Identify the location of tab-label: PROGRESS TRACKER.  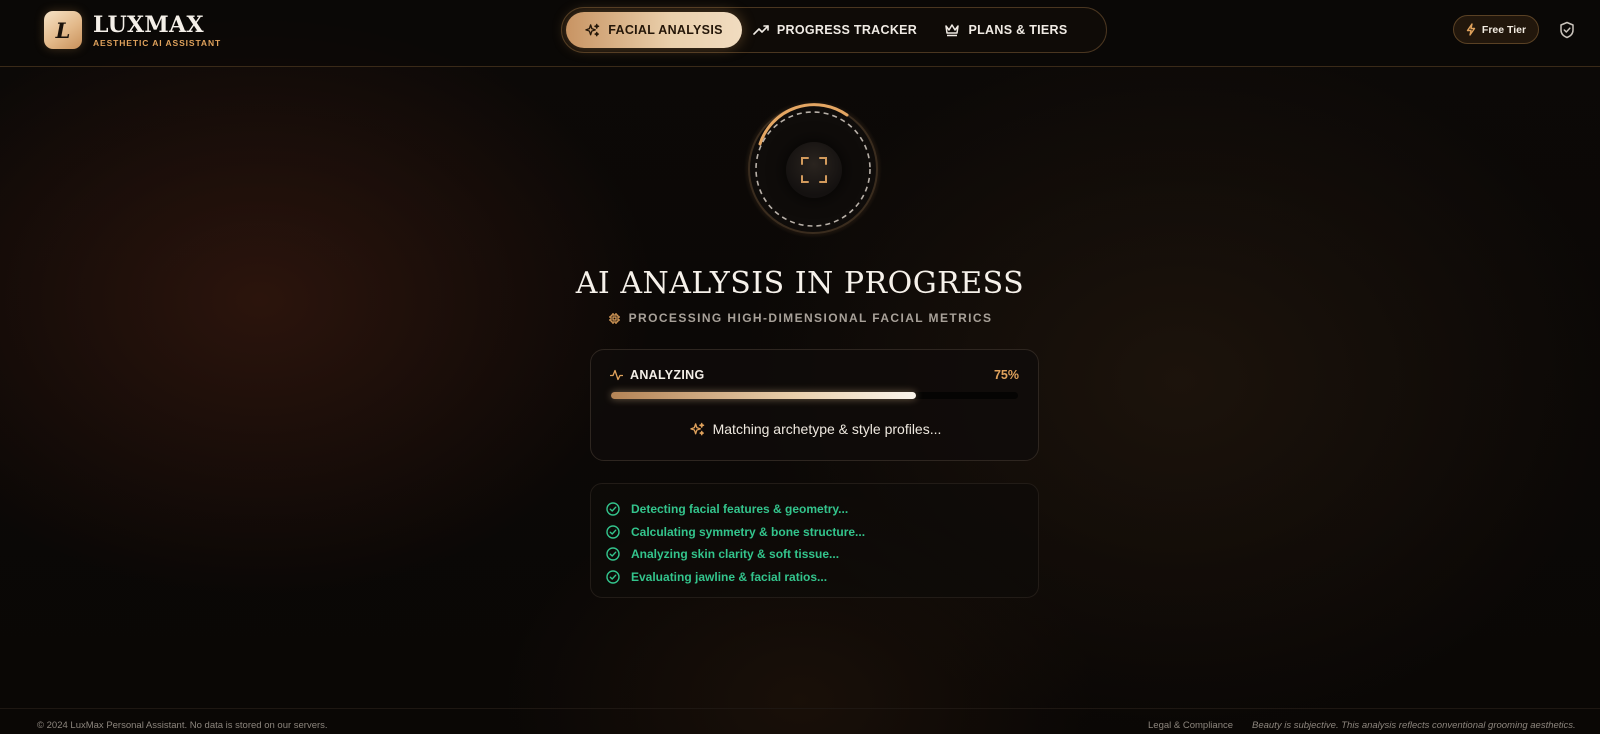
(847, 30).